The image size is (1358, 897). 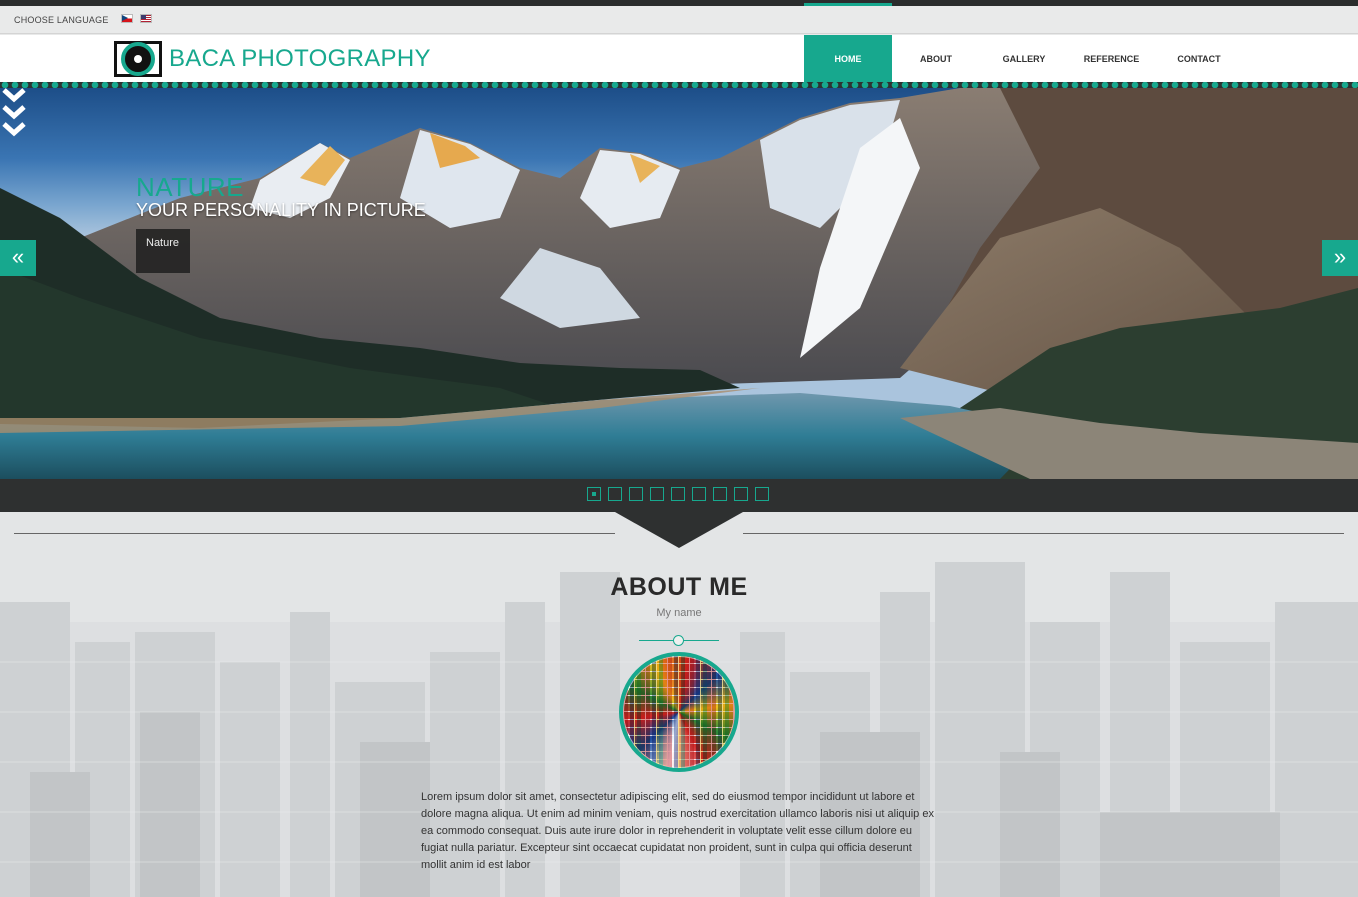 I want to click on us-flag-icon, so click(x=146, y=18).